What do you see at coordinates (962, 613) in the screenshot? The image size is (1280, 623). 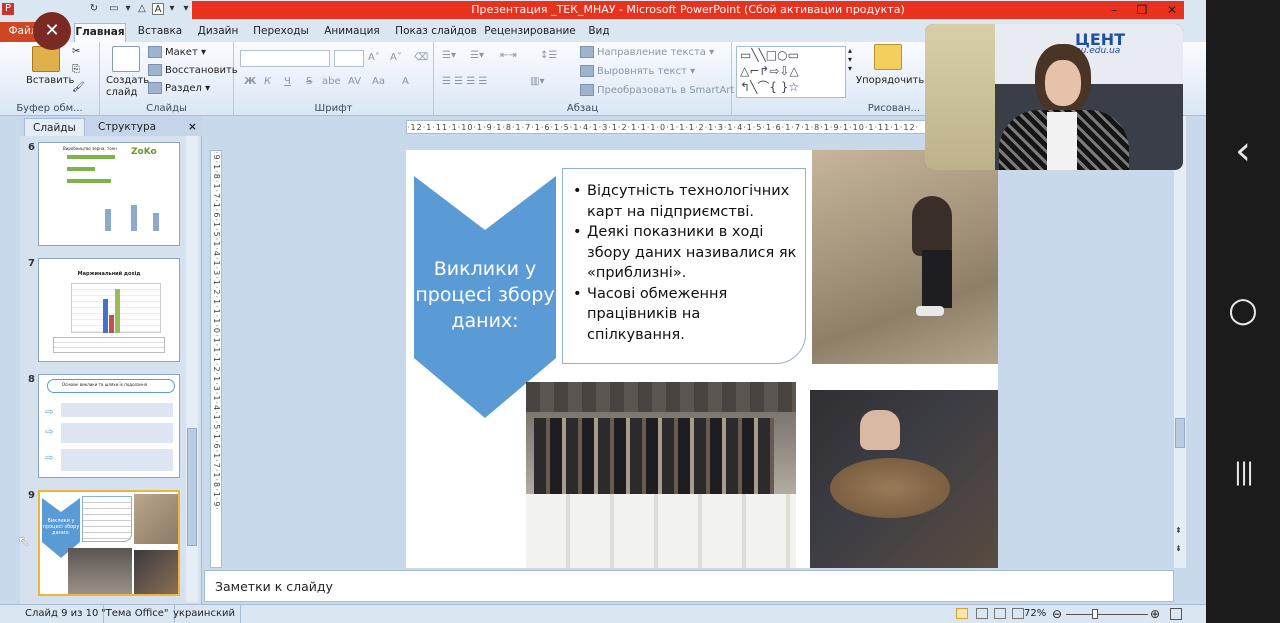 I see `normal-view-icon` at bounding box center [962, 613].